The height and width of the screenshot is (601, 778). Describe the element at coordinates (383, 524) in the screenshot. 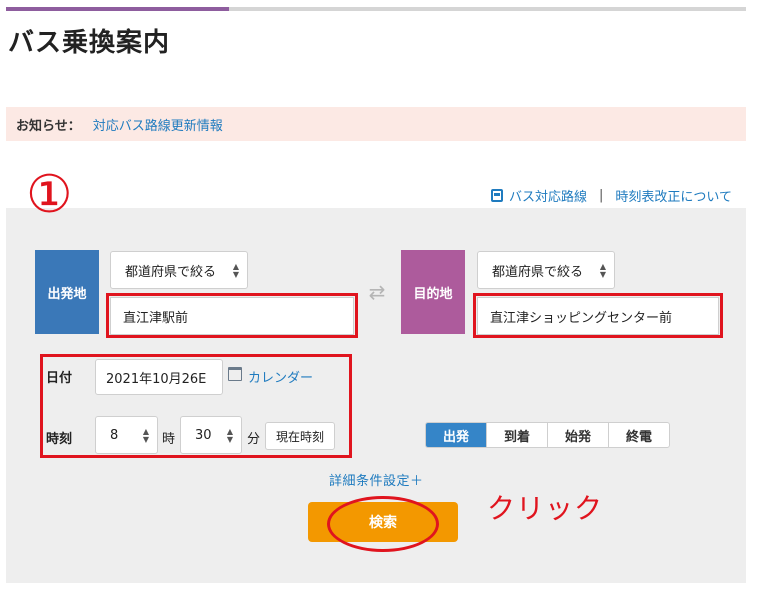

I see `search-highlight-ellipse` at that location.